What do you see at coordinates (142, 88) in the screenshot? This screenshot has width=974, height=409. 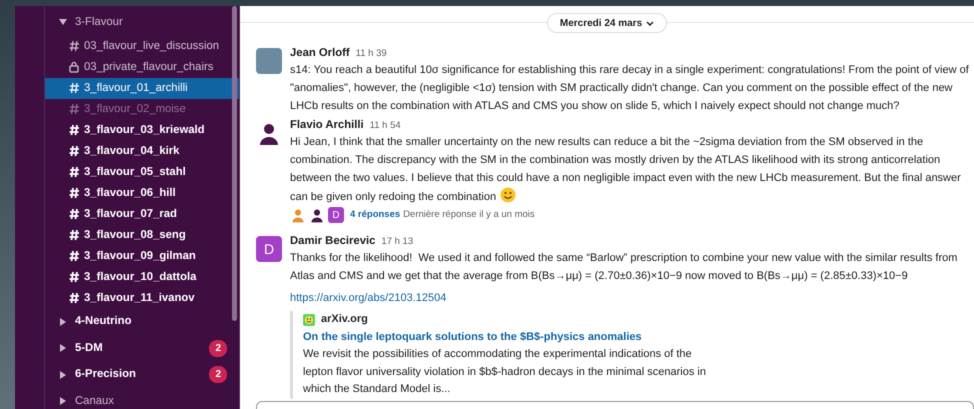 I see `channel-item: 3_flavour_01_archilli` at bounding box center [142, 88].